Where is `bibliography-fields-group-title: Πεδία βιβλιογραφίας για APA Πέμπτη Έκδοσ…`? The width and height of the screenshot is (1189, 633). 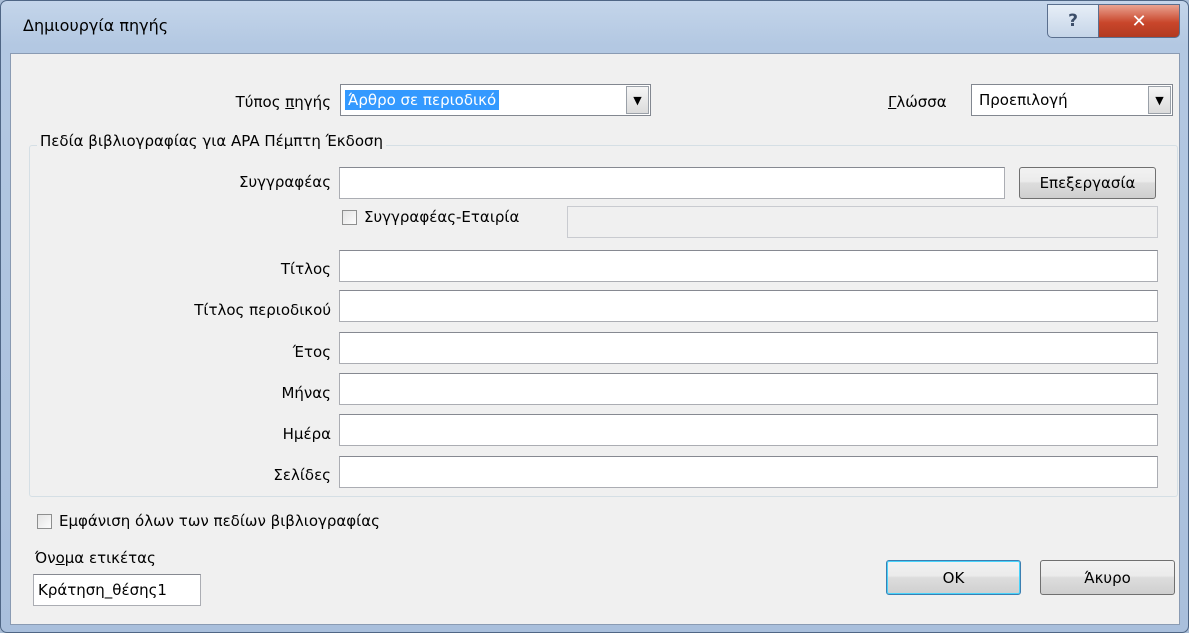
bibliography-fields-group-title: Πεδία βιβλιογραφίας για APA Πέμπτη Έκδοσ… is located at coordinates (212, 141).